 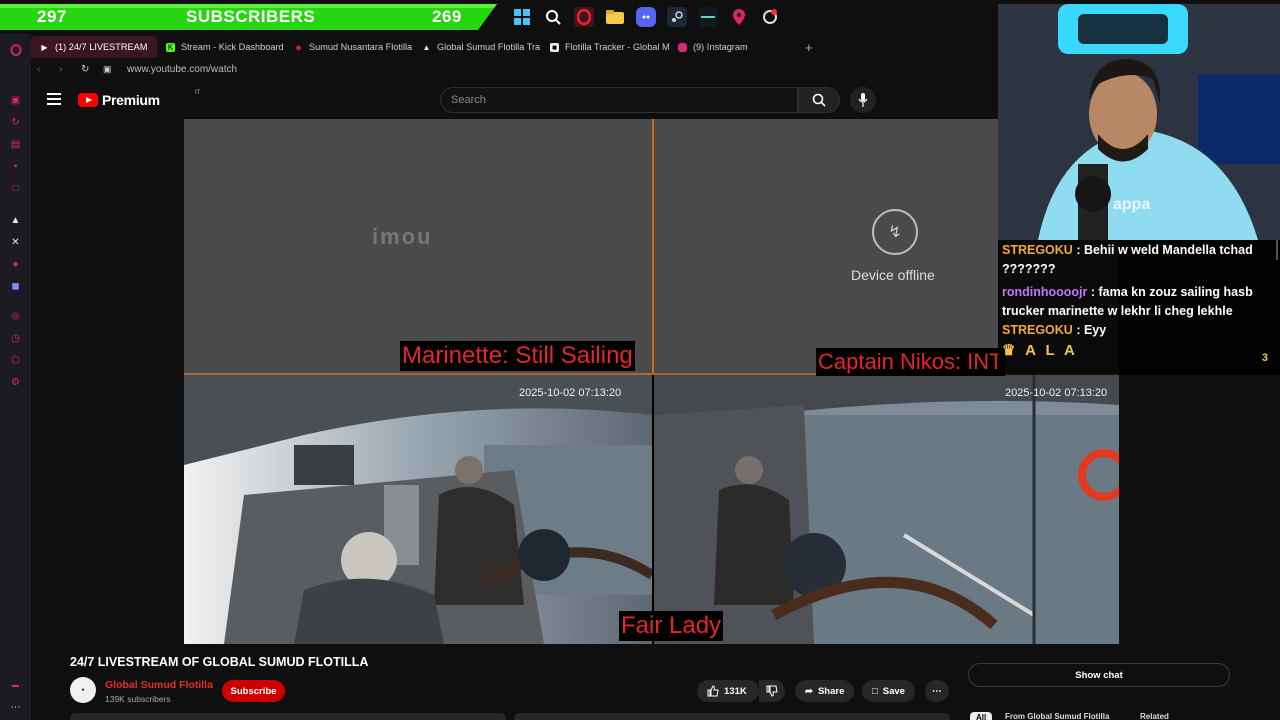 What do you see at coordinates (88, 100) in the screenshot?
I see `youtube-play-icon` at bounding box center [88, 100].